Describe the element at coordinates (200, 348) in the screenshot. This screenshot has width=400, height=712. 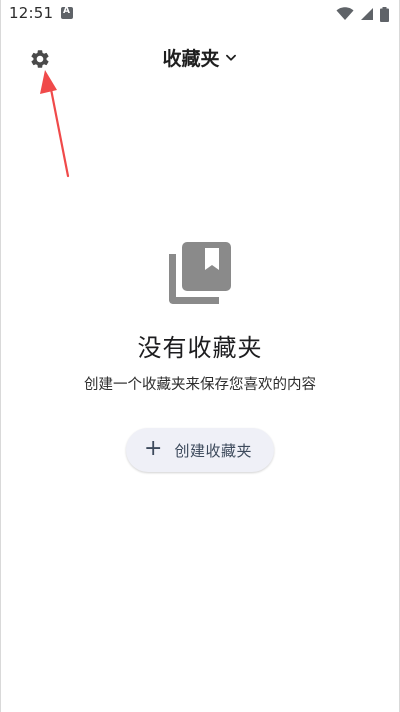
I see `empty-state-title: 没有收藏夹` at that location.